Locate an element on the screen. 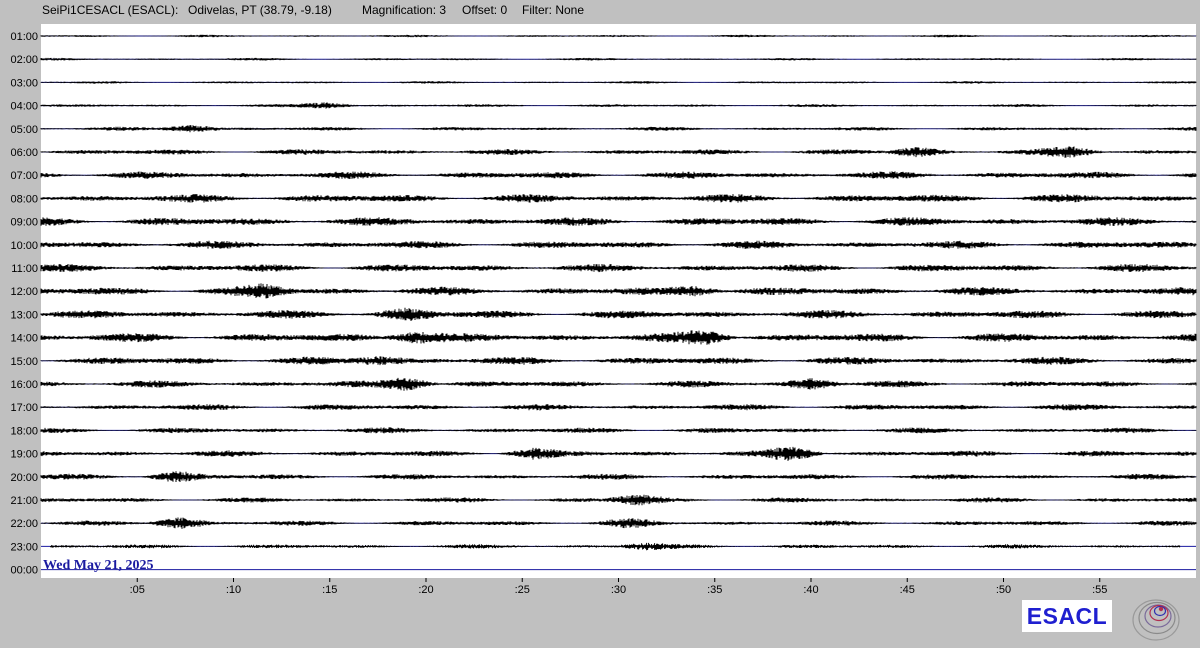  row-label: 12:00 is located at coordinates (24, 292).